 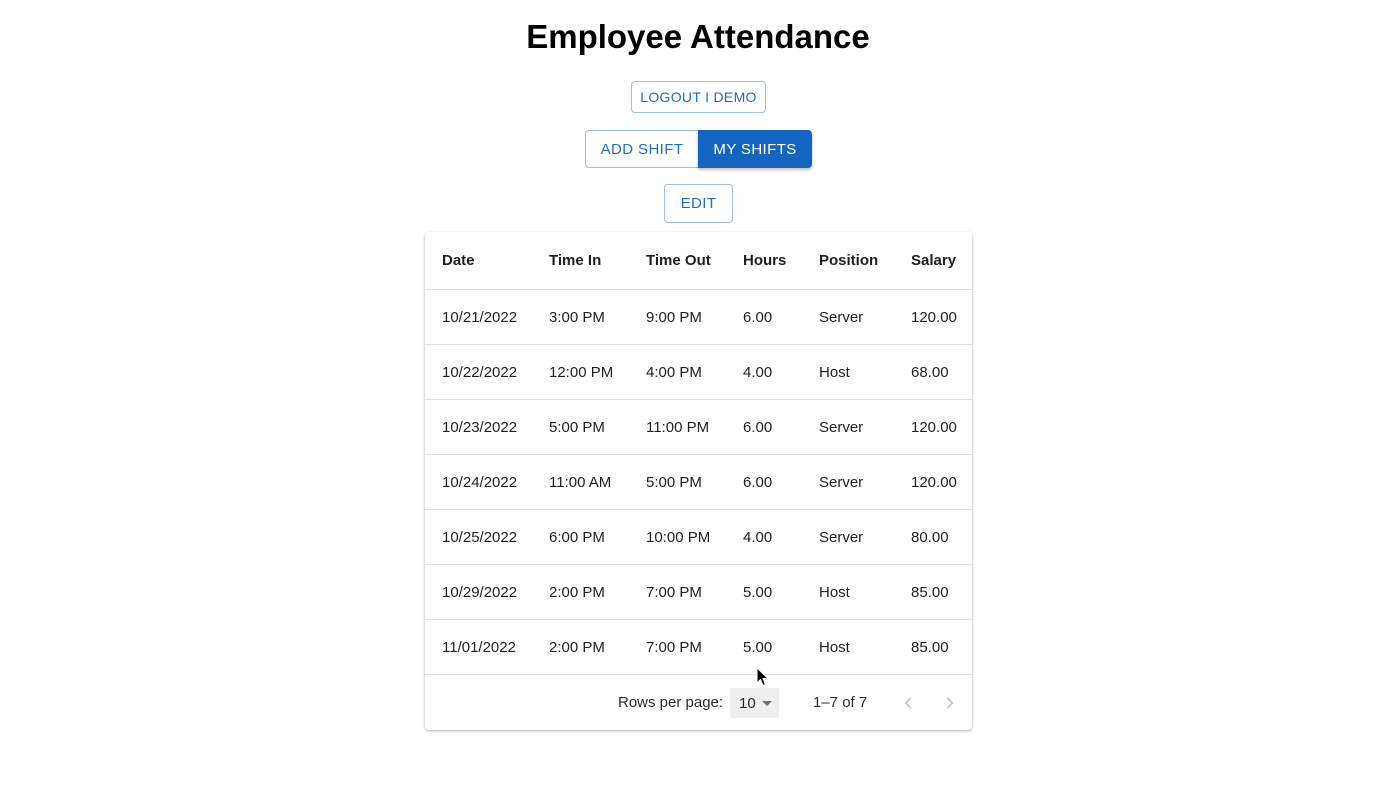 What do you see at coordinates (764, 260) in the screenshot?
I see `column-header-hours: Hours` at bounding box center [764, 260].